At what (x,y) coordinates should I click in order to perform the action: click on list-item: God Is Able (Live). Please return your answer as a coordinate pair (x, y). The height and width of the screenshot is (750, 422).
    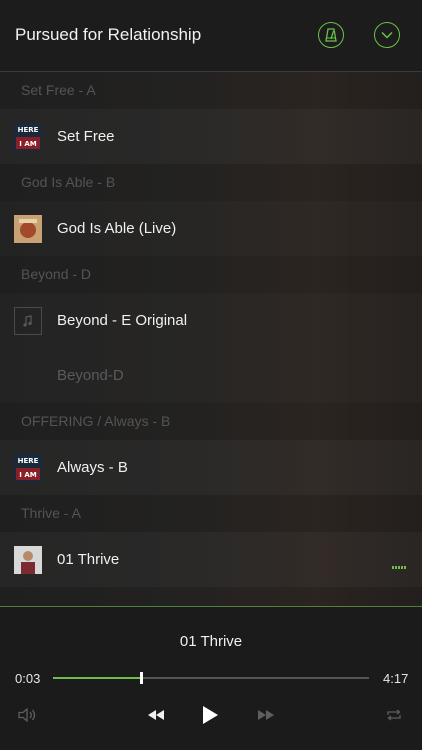
    Looking at the image, I should click on (211, 228).